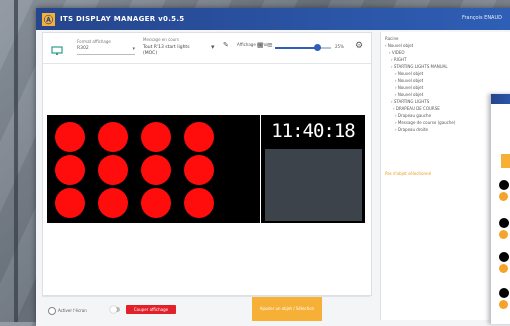 The image size is (510, 326). Describe the element at coordinates (313, 131) in the screenshot. I see `clock-display: 11:40:18` at that location.